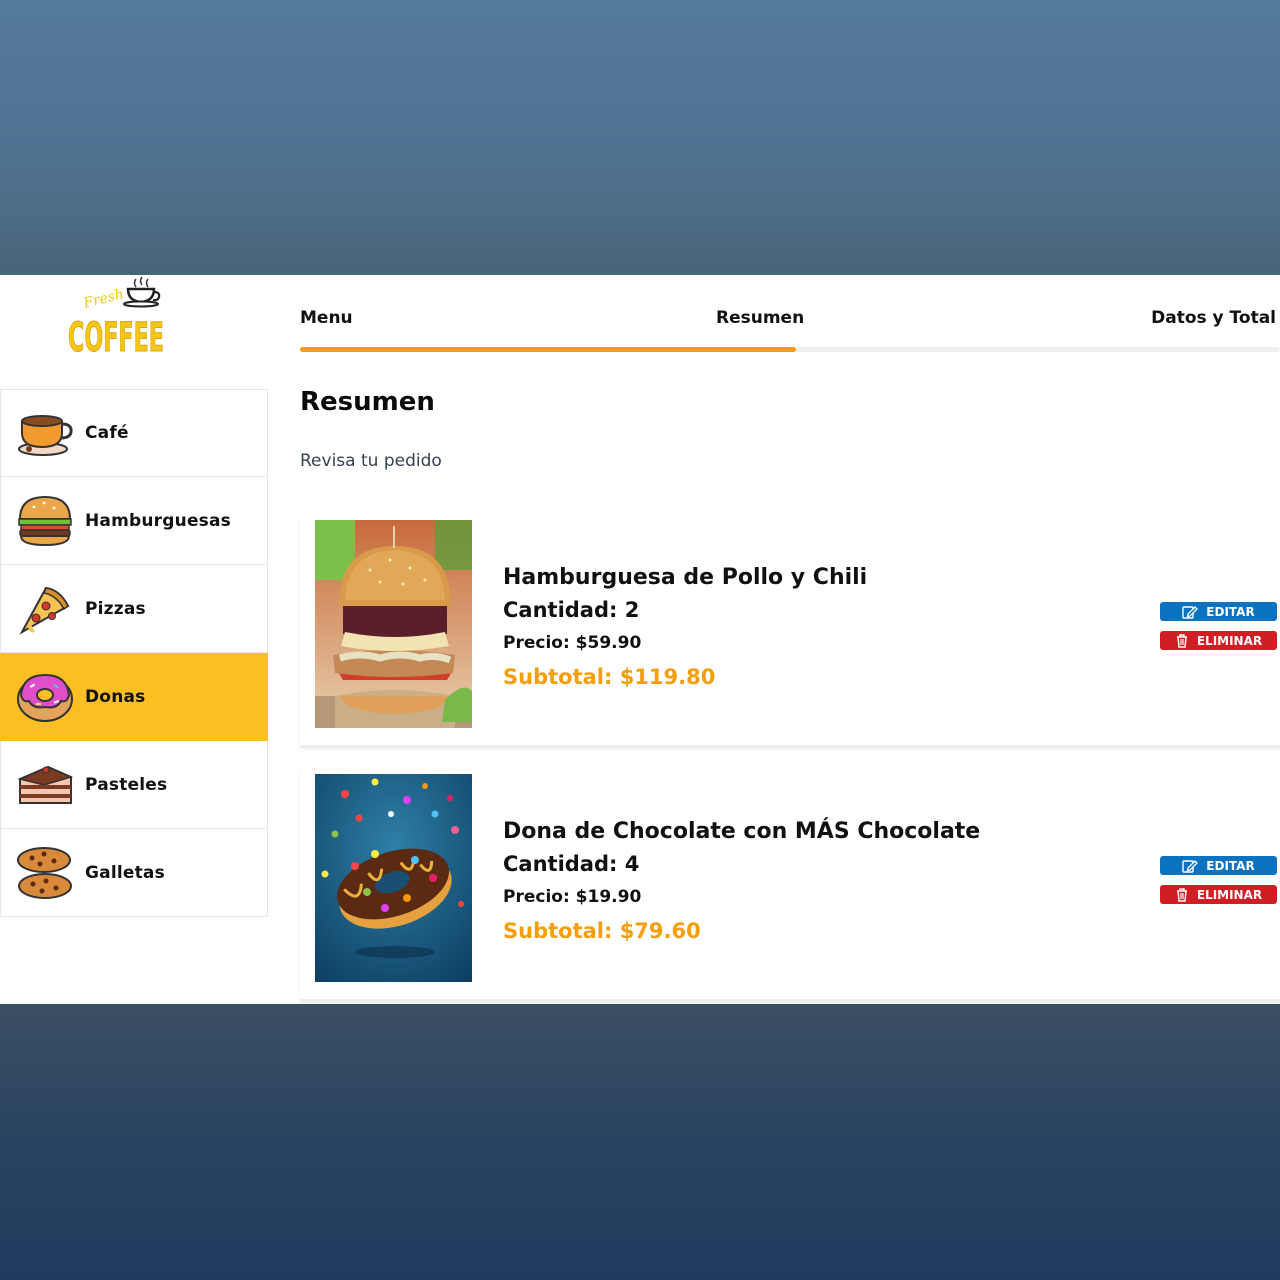 This screenshot has width=1280, height=1280. What do you see at coordinates (393, 878) in the screenshot?
I see `chocolate-donut-photo` at bounding box center [393, 878].